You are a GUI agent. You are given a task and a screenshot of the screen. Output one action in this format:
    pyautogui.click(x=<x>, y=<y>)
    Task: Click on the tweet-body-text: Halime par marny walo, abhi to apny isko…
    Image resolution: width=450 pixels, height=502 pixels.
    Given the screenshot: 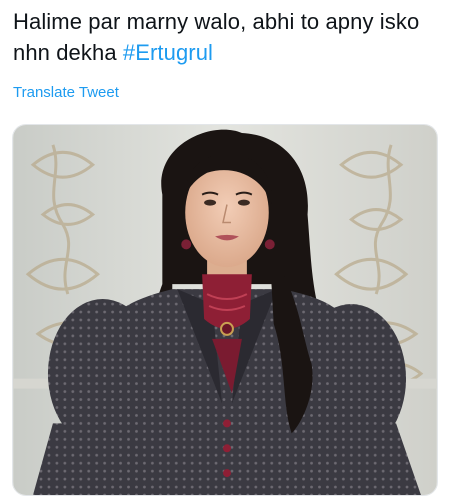 What is the action you would take?
    pyautogui.click(x=216, y=37)
    